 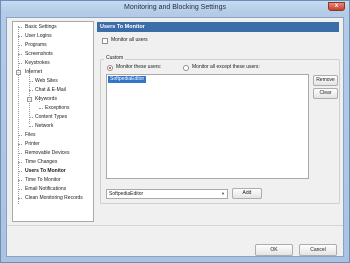 I want to click on tree-item-exceptions: Exceptions, so click(x=57, y=108).